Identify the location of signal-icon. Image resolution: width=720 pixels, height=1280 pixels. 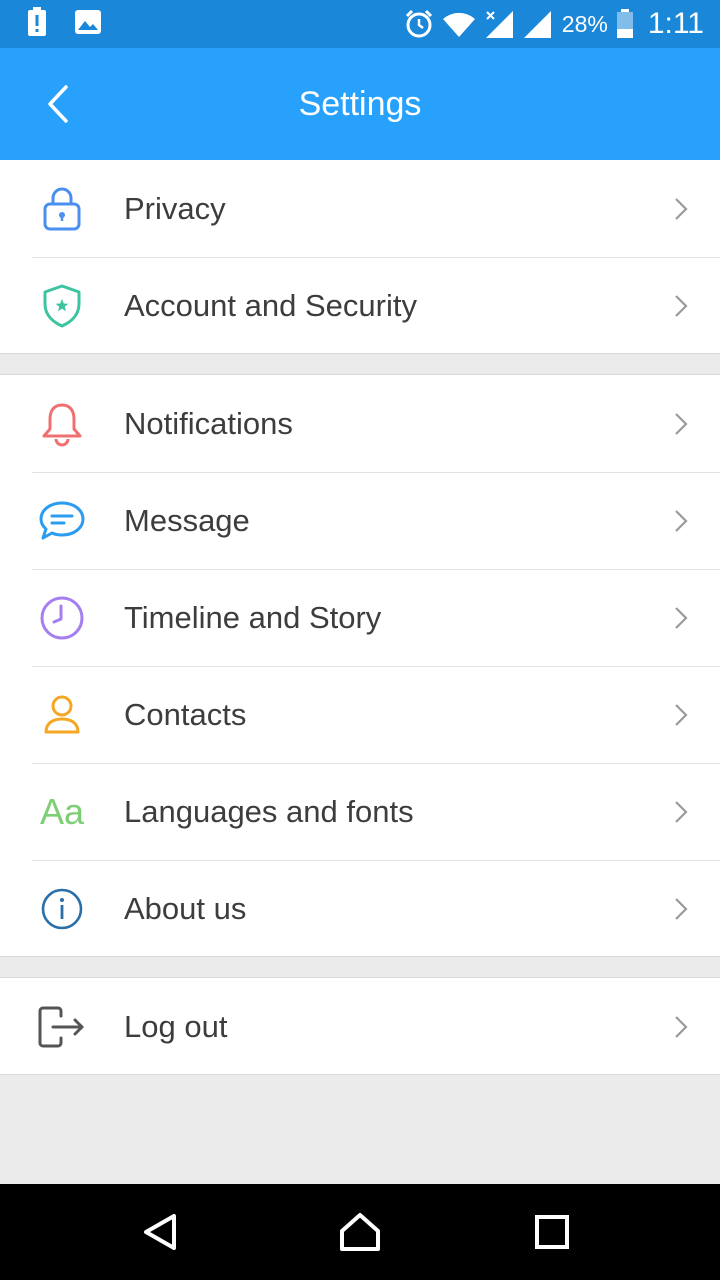
(537, 24).